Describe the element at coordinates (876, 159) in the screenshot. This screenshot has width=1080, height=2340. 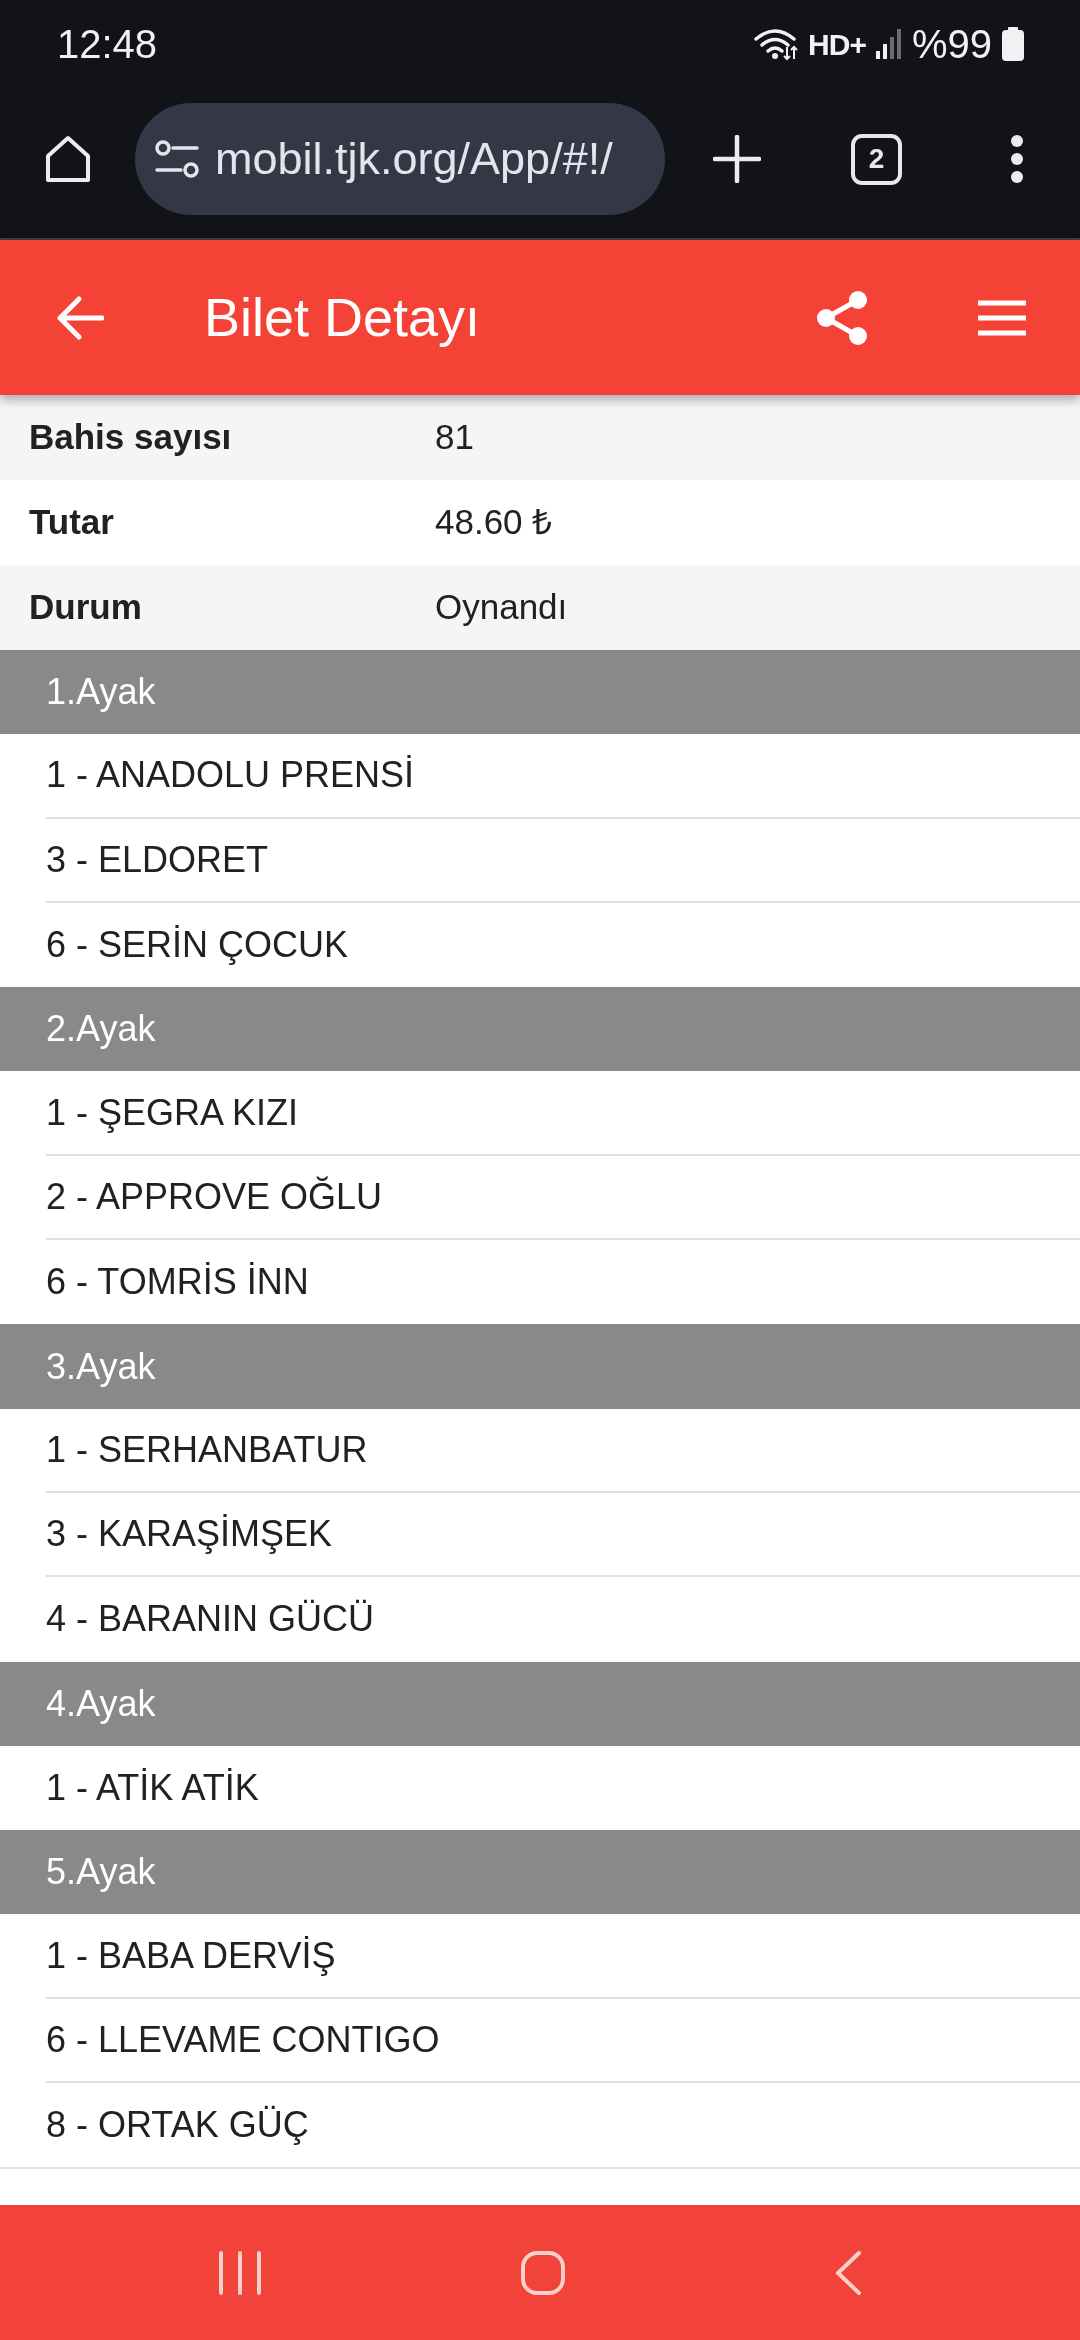
I see `tab-switcher-button: 2` at that location.